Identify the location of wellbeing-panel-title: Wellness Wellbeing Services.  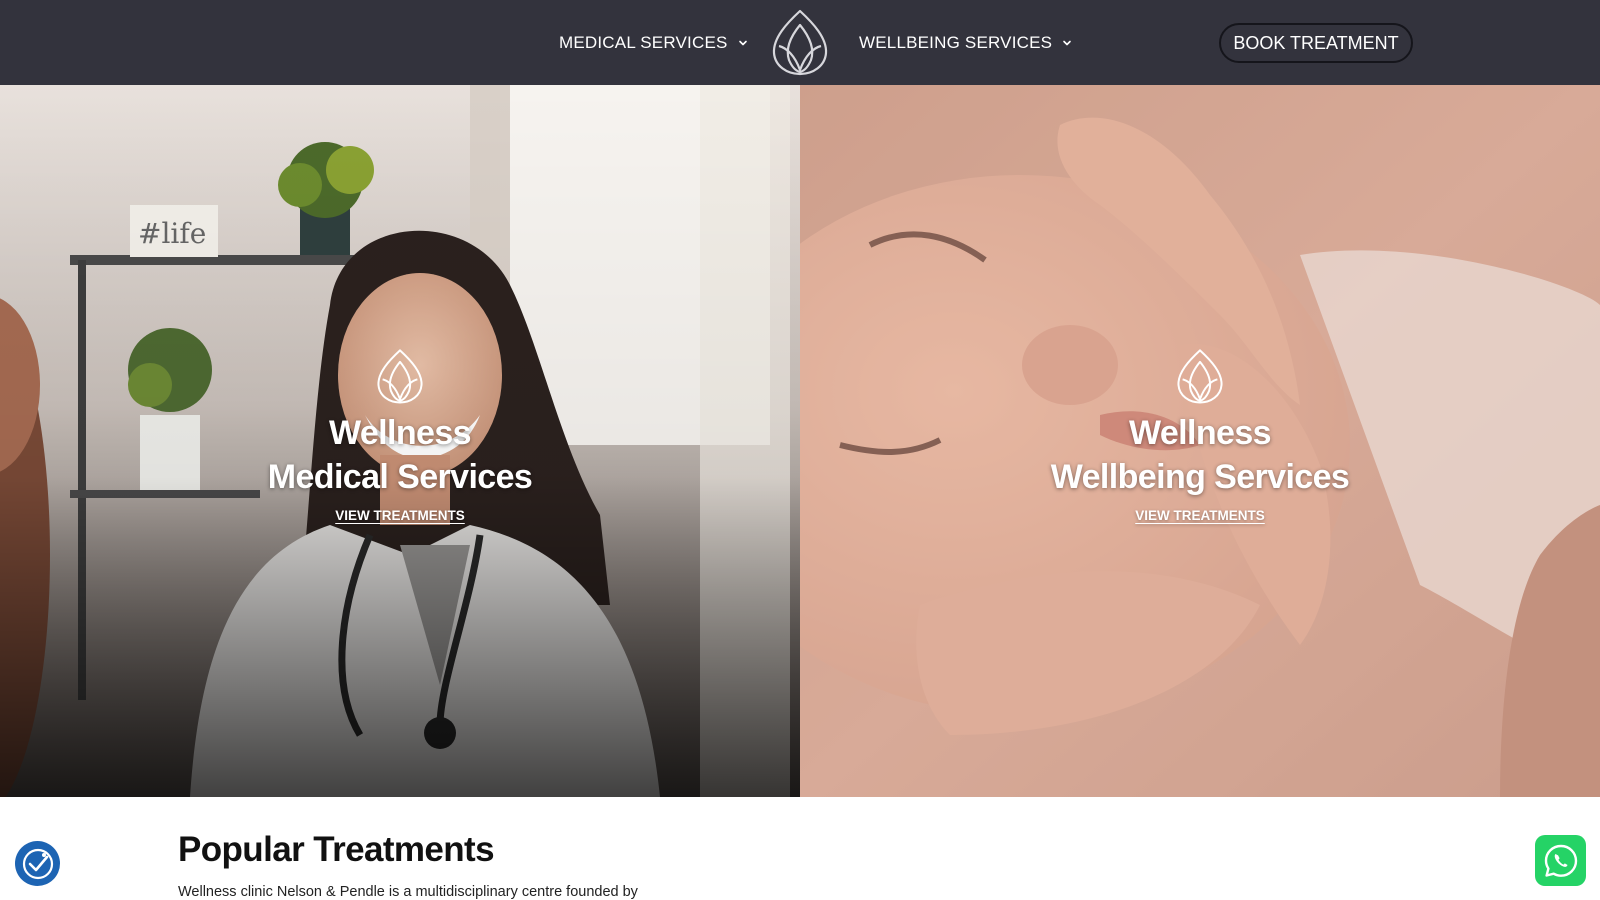
(1200, 455).